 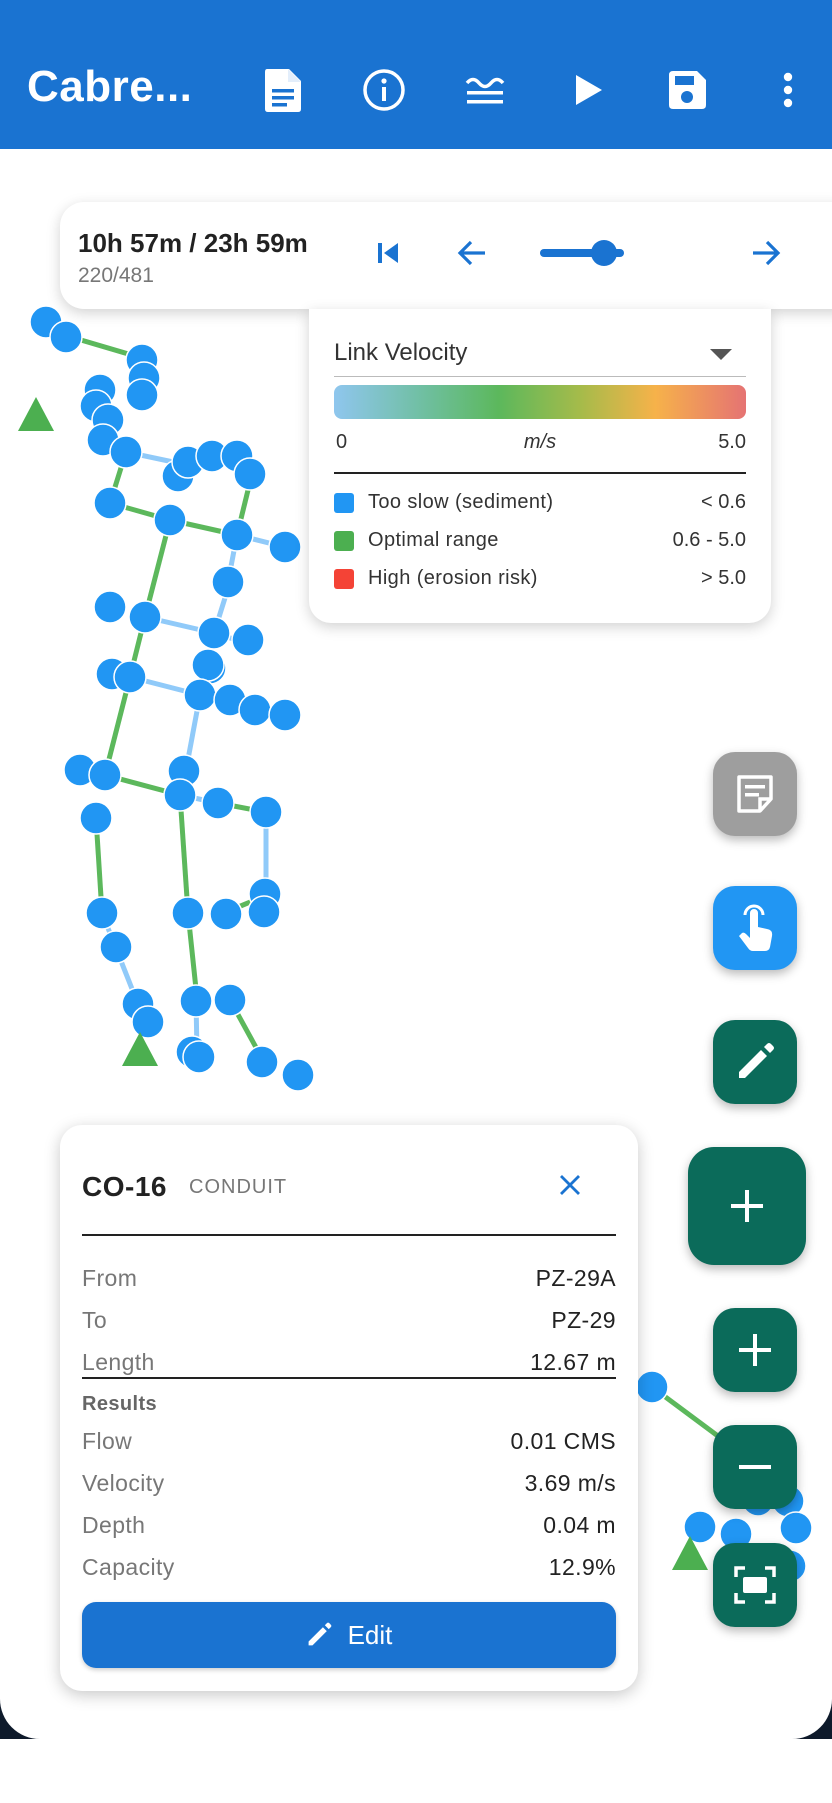 I want to click on notes-icon, so click(x=755, y=794).